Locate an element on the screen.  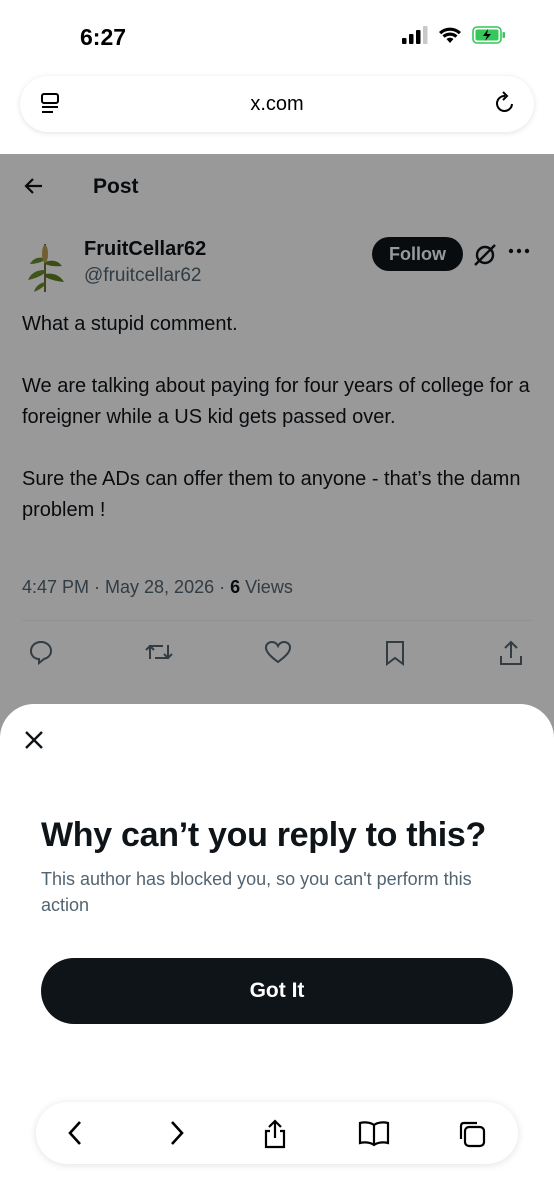
got-it-button: Got It is located at coordinates (277, 991).